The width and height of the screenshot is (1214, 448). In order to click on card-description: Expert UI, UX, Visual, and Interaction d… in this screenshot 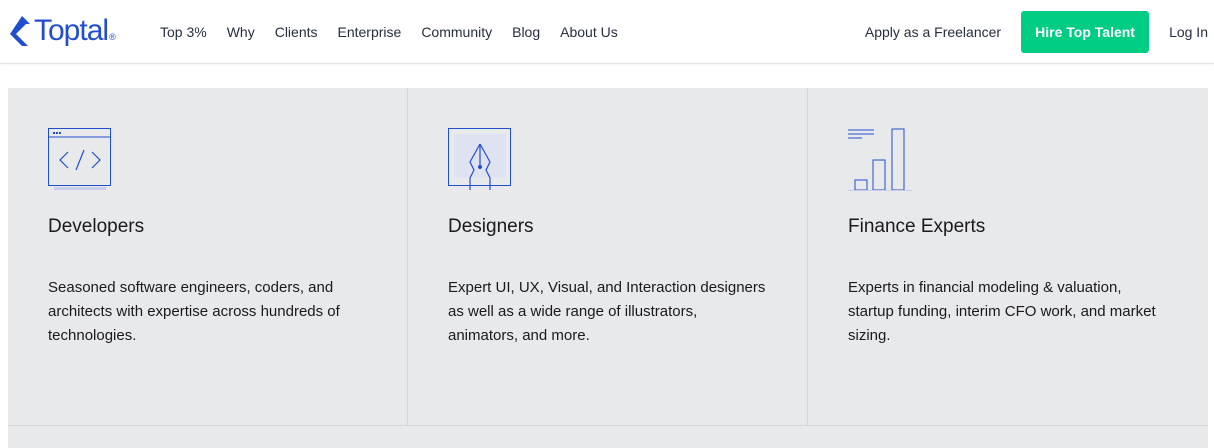, I will do `click(607, 311)`.